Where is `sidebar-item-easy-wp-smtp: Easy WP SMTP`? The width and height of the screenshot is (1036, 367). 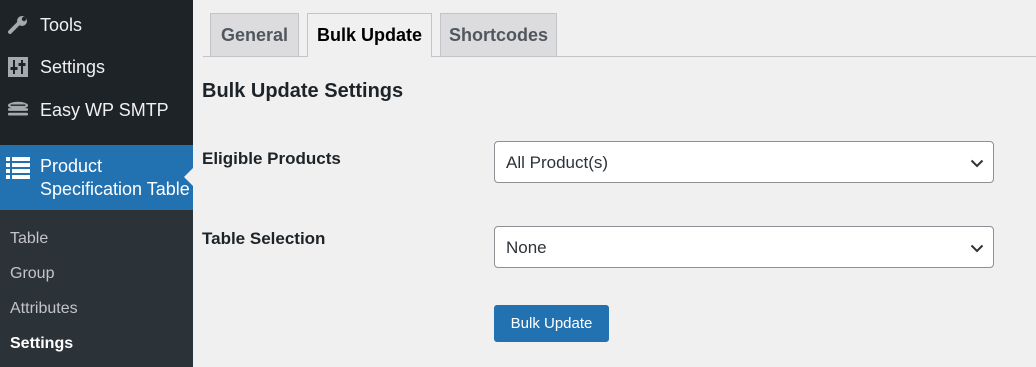 sidebar-item-easy-wp-smtp: Easy WP SMTP is located at coordinates (96, 110).